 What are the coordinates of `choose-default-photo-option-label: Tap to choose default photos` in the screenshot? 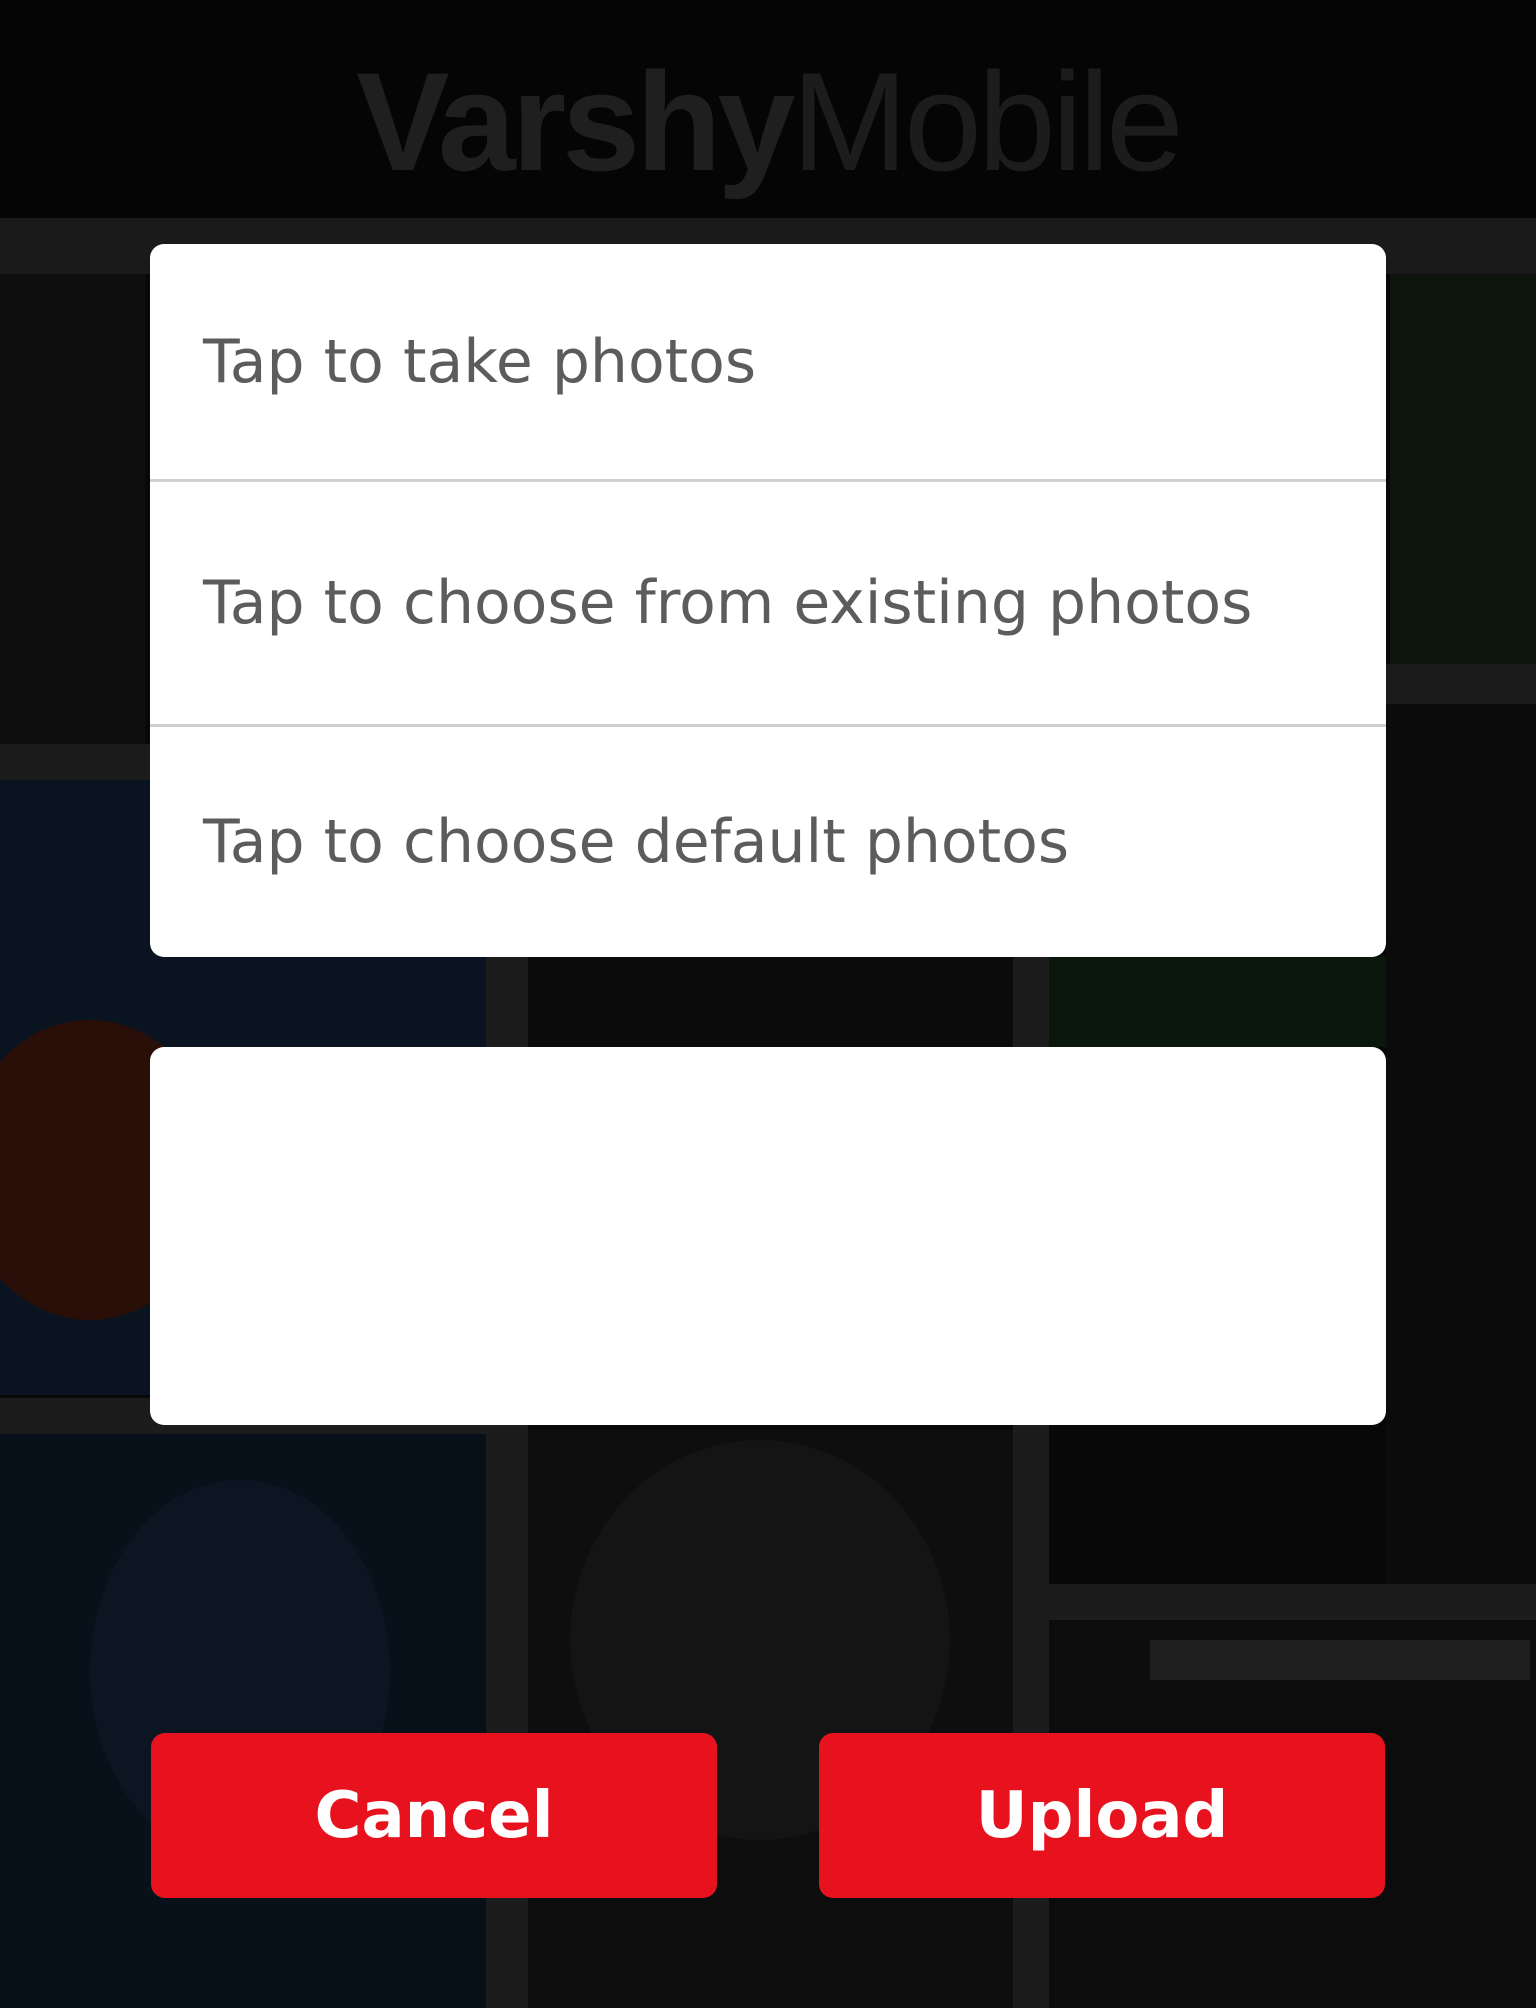 It's located at (636, 842).